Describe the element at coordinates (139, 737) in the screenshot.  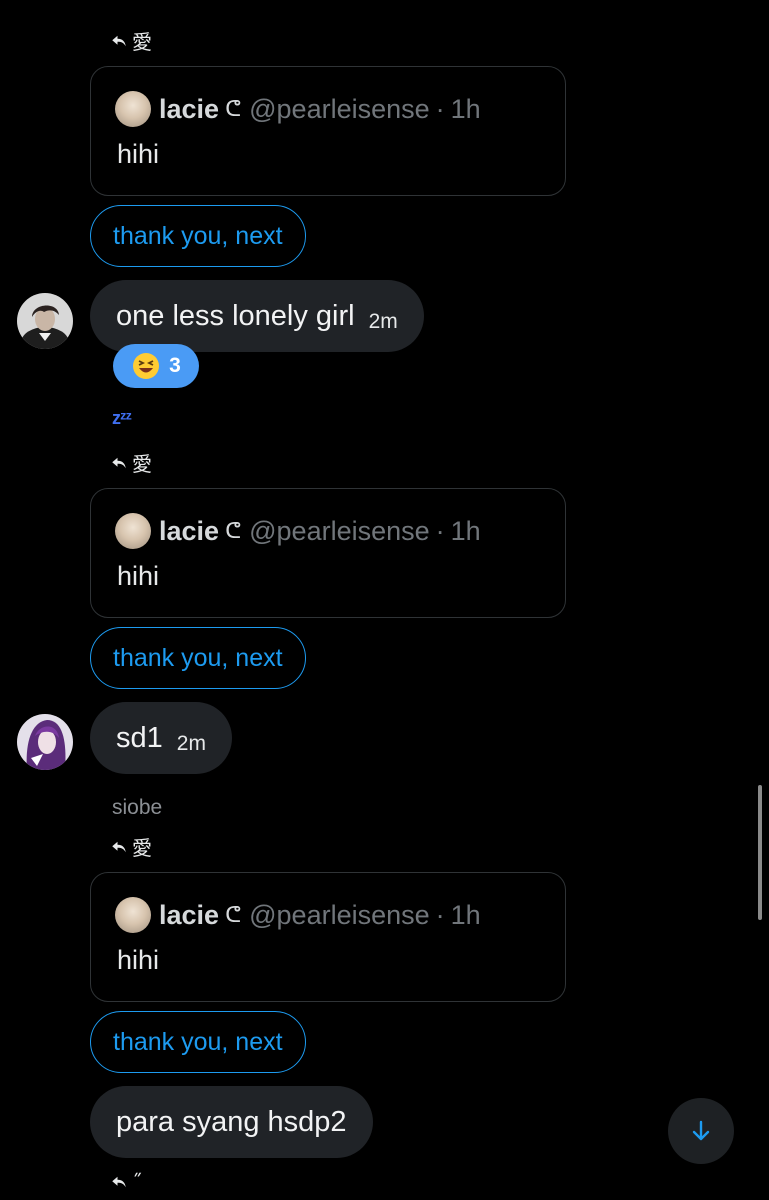
I see `message-text: sd1` at that location.